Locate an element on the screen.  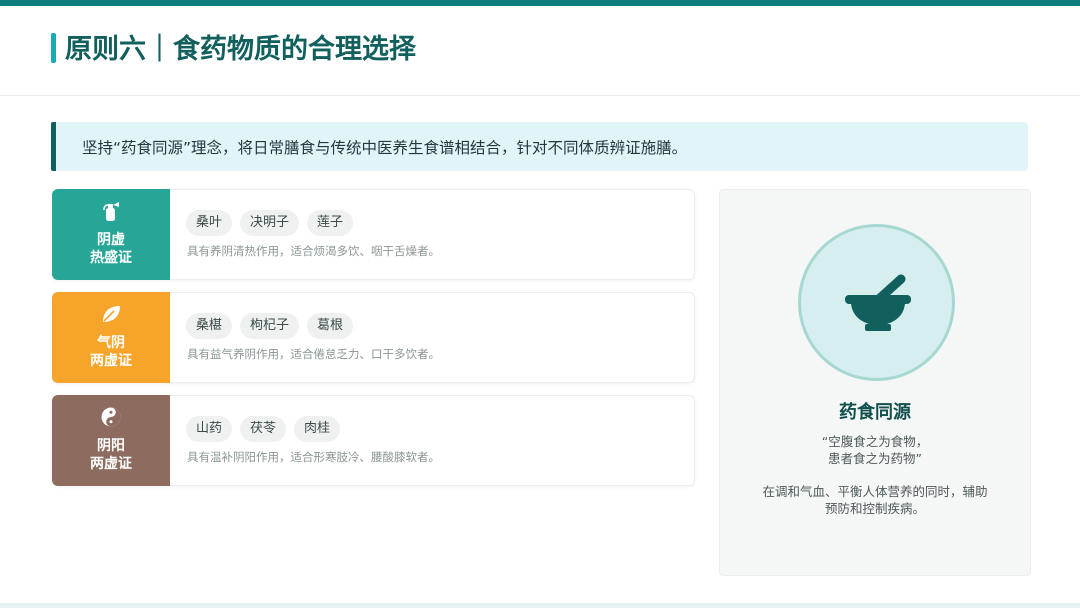
food-tags: 桑椹 枸杞子 葛根 is located at coordinates (270, 326).